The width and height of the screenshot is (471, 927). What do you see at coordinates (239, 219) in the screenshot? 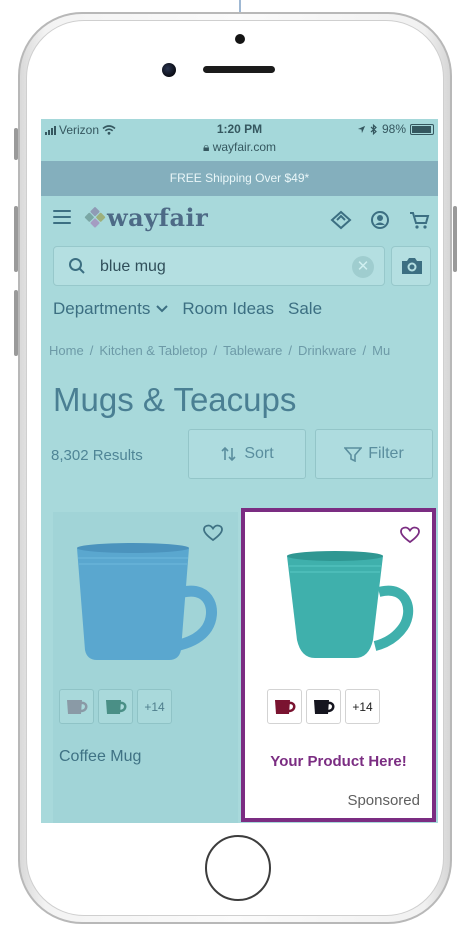
I see `site-header: wayfair` at bounding box center [239, 219].